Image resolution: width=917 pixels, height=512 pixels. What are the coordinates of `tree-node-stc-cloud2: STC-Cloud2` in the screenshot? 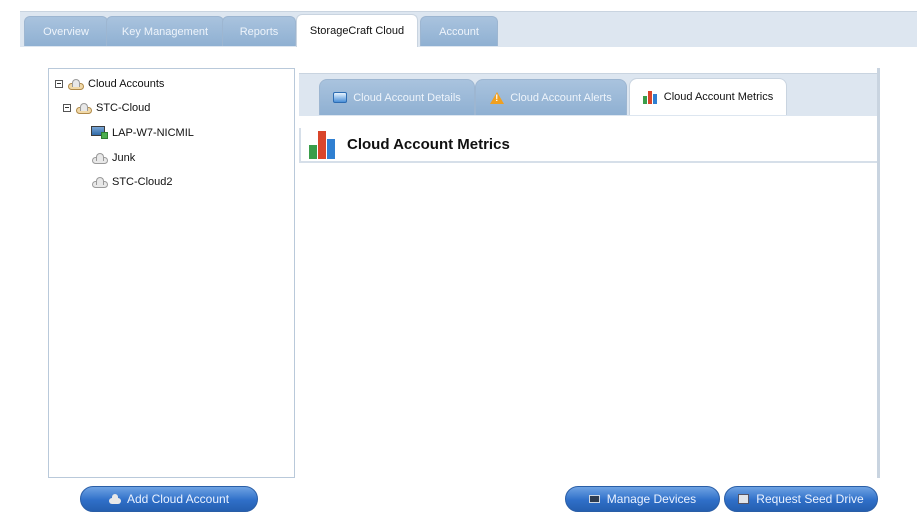 It's located at (132, 182).